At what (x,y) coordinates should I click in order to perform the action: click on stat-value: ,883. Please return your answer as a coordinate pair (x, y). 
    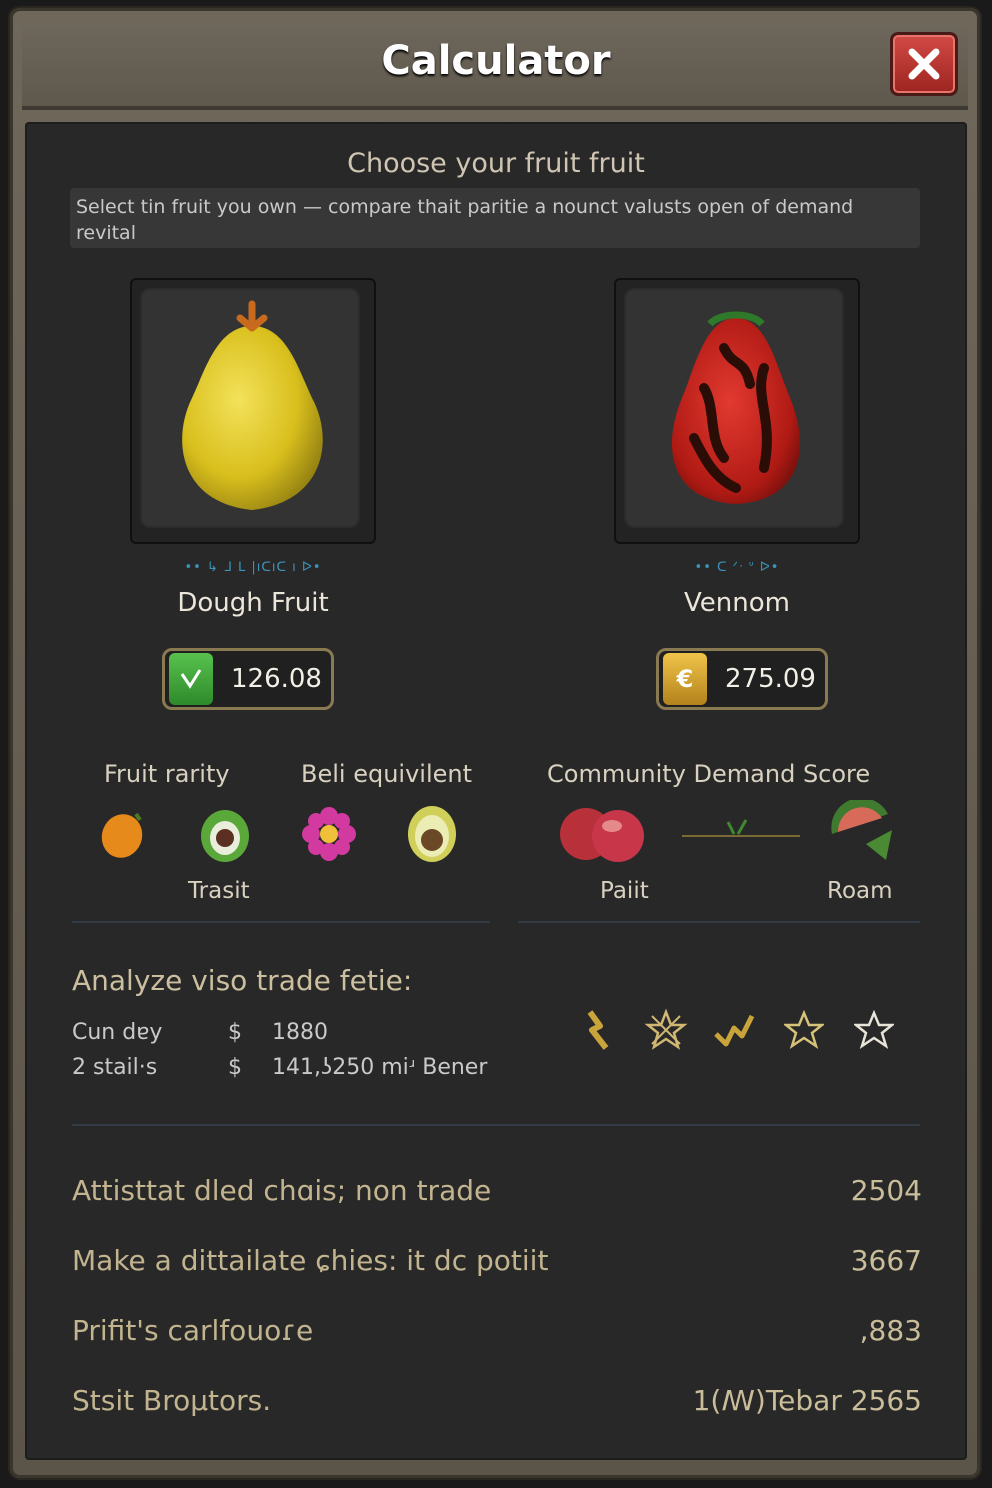
    Looking at the image, I should click on (890, 1330).